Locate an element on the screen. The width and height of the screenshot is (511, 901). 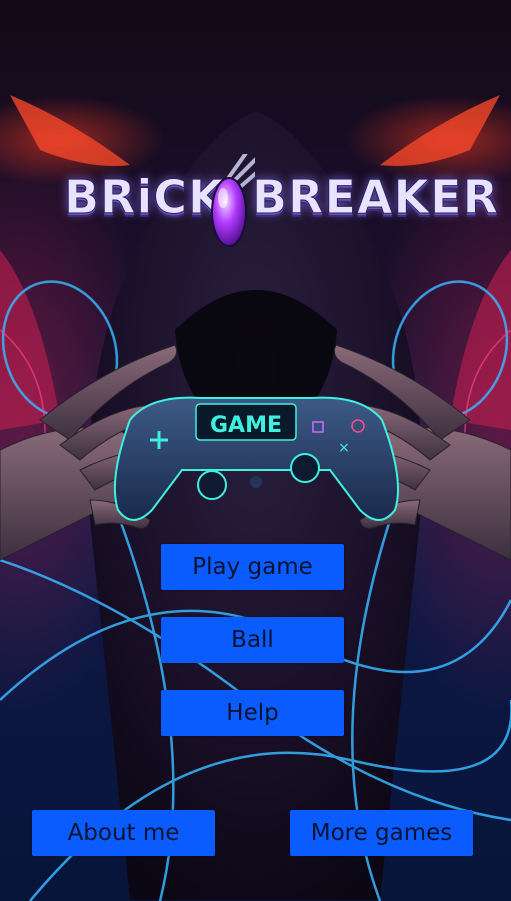
controller-screen-text: GAME is located at coordinates (246, 425).